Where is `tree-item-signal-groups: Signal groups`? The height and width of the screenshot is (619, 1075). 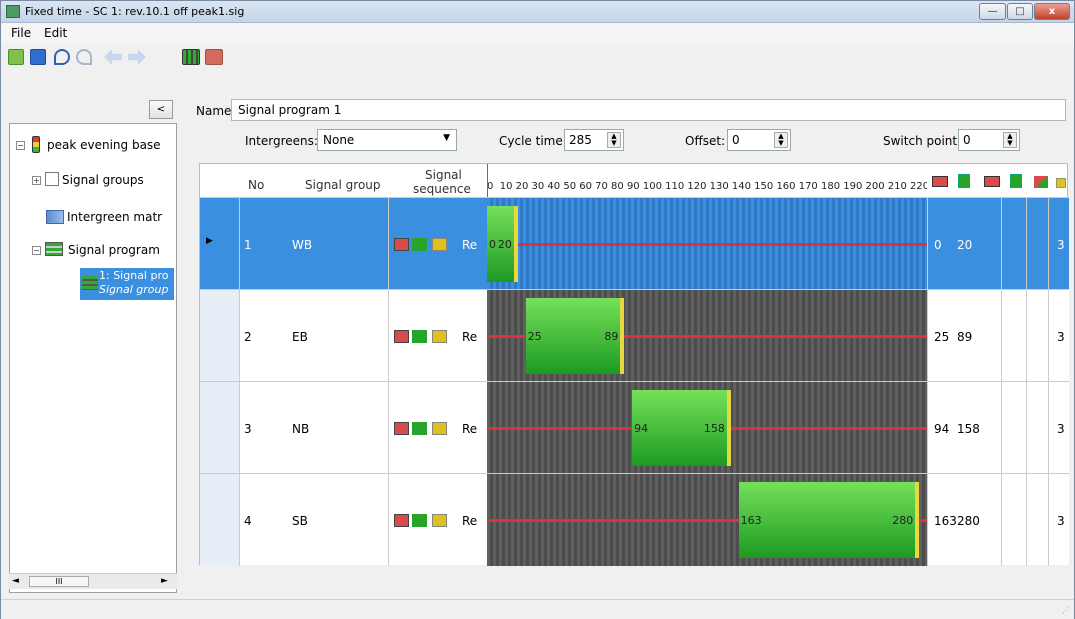
tree-item-signal-groups: Signal groups is located at coordinates (103, 180).